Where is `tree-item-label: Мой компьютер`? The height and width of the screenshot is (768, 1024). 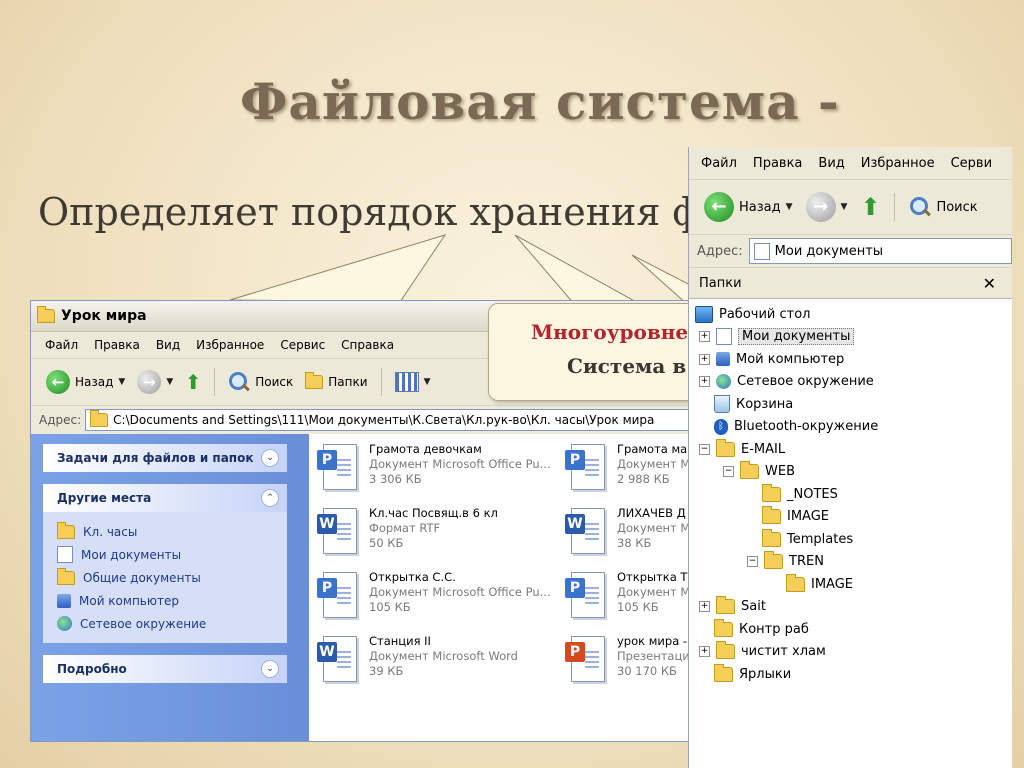
tree-item-label: Мой компьютер is located at coordinates (790, 359).